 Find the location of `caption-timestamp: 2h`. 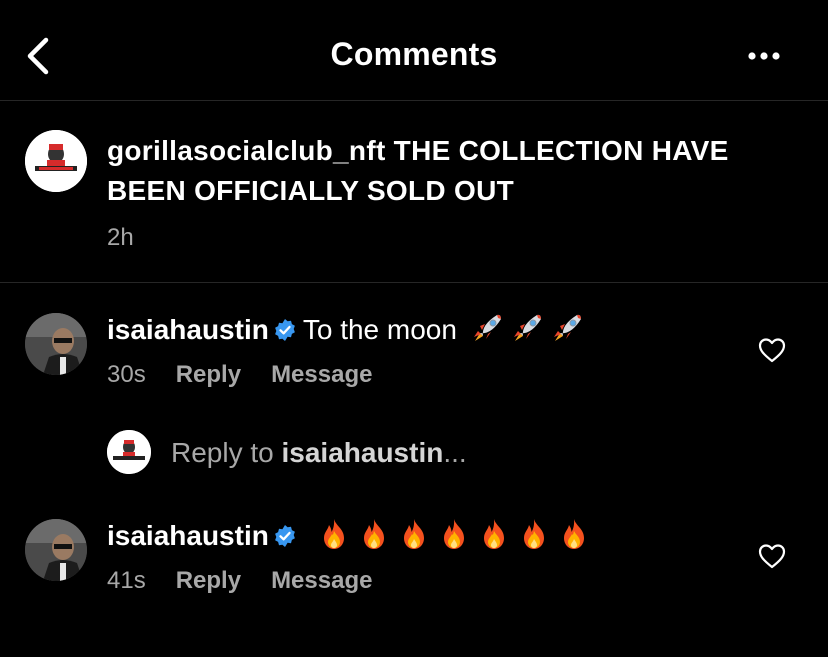

caption-timestamp: 2h is located at coordinates (120, 237).